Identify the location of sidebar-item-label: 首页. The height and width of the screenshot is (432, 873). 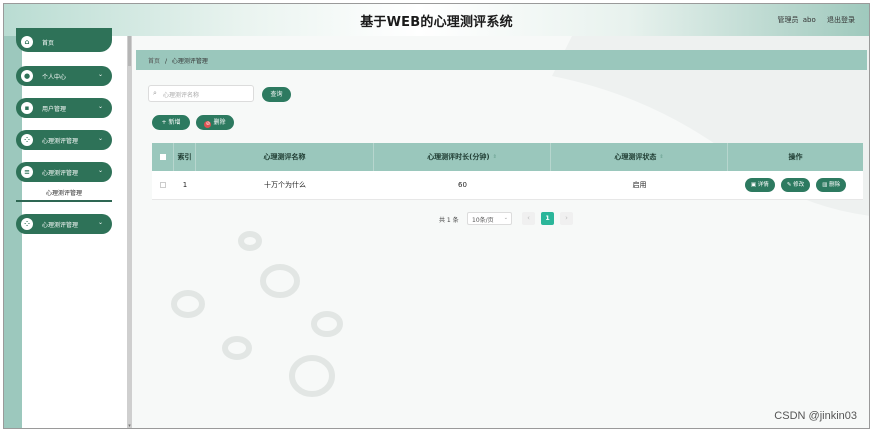
(48, 43).